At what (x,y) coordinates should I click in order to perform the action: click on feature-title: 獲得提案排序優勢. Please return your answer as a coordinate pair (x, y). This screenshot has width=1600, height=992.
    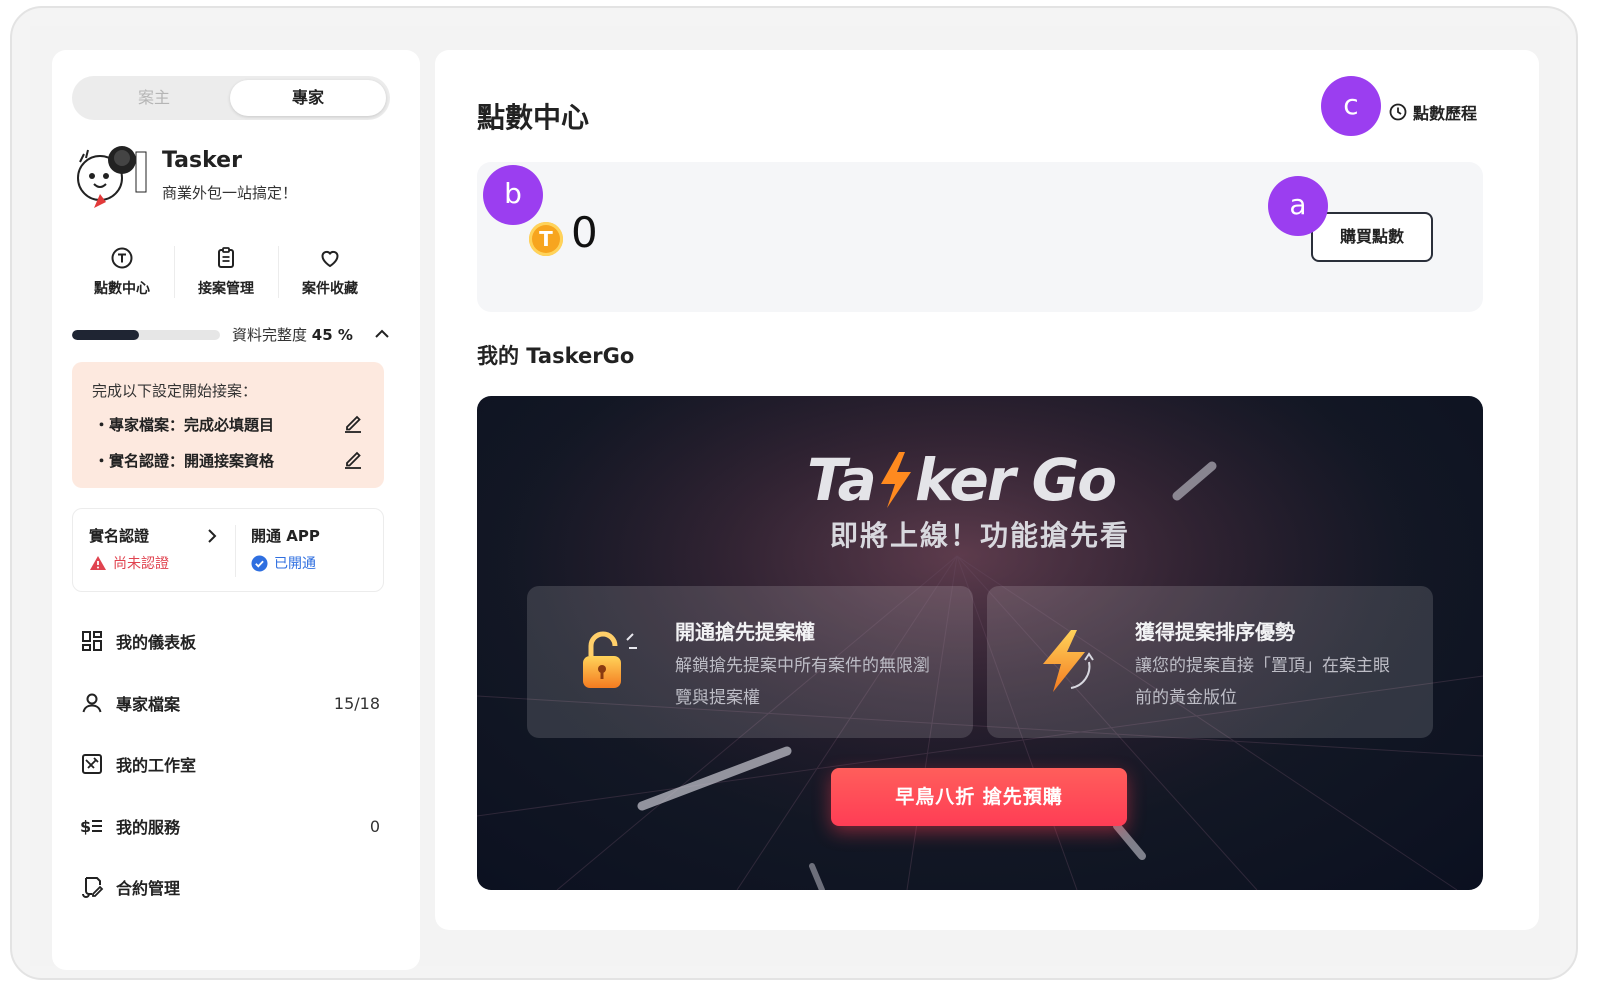
    Looking at the image, I should click on (1215, 632).